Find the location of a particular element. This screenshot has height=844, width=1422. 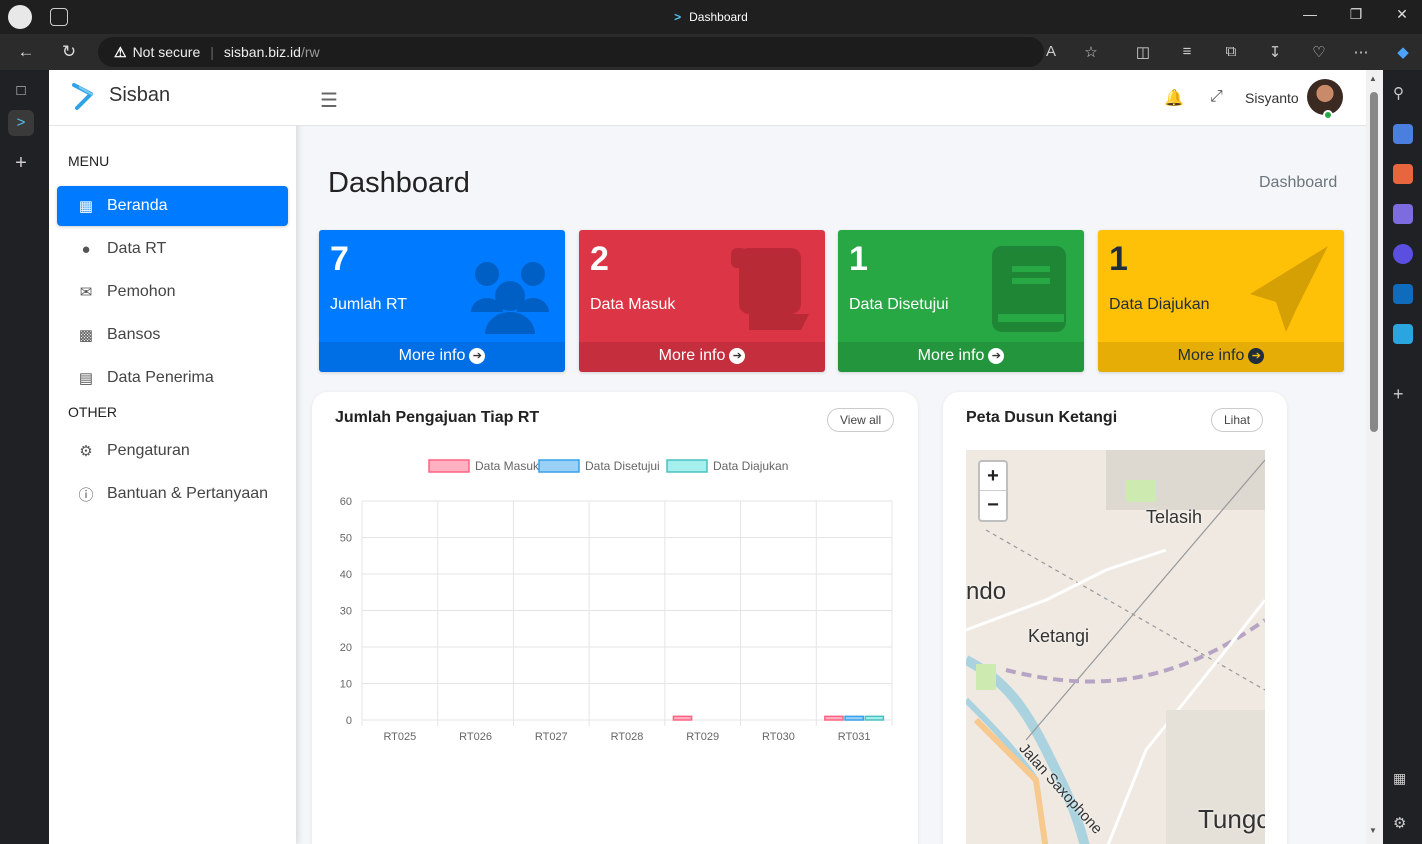

zoom-control: + − is located at coordinates (993, 491).